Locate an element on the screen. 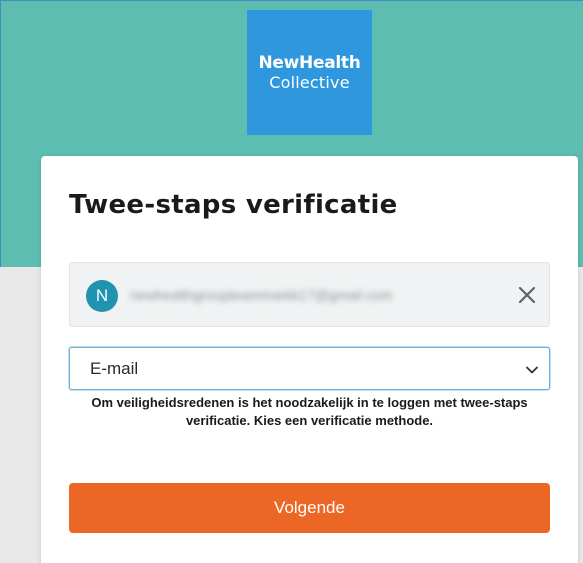  page-title: Twee-staps verificatie is located at coordinates (233, 205).